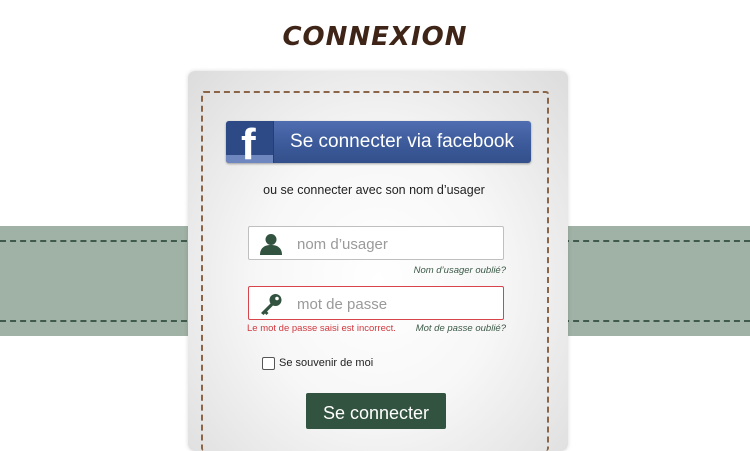 Image resolution: width=750 pixels, height=451 pixels. I want to click on username-input, so click(397, 244).